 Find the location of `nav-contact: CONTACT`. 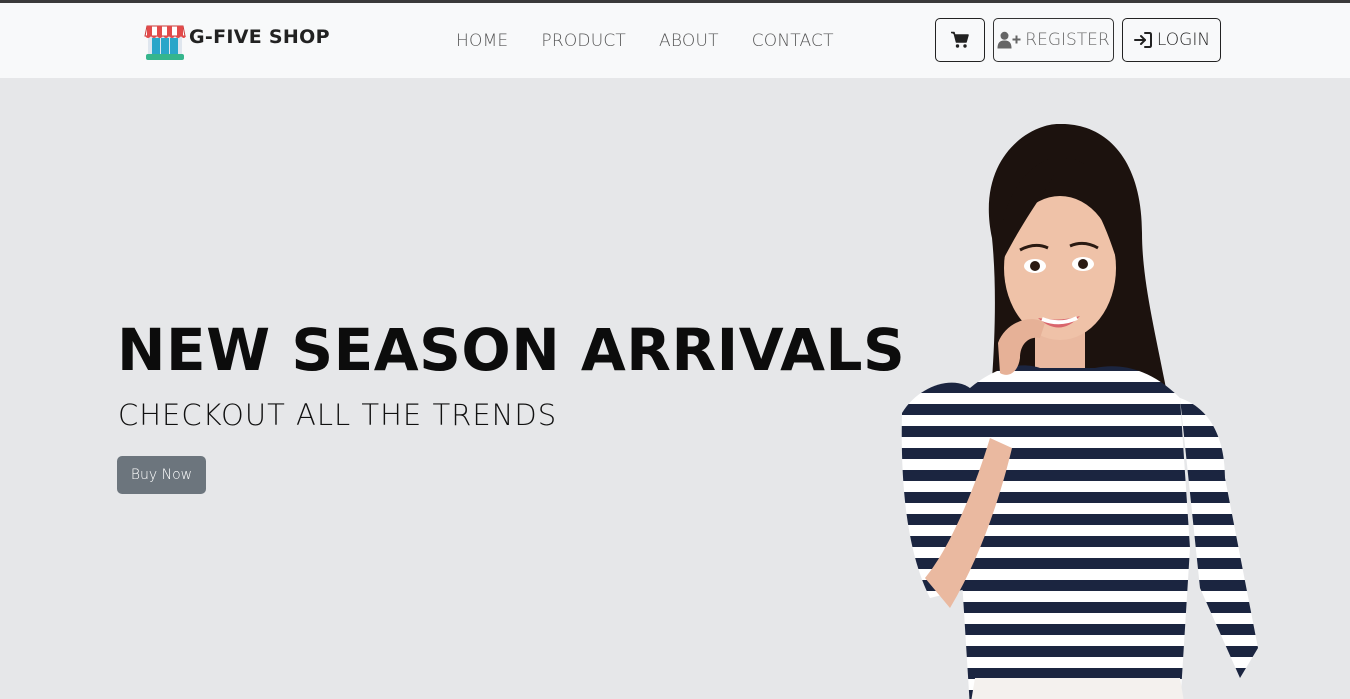

nav-contact: CONTACT is located at coordinates (793, 41).